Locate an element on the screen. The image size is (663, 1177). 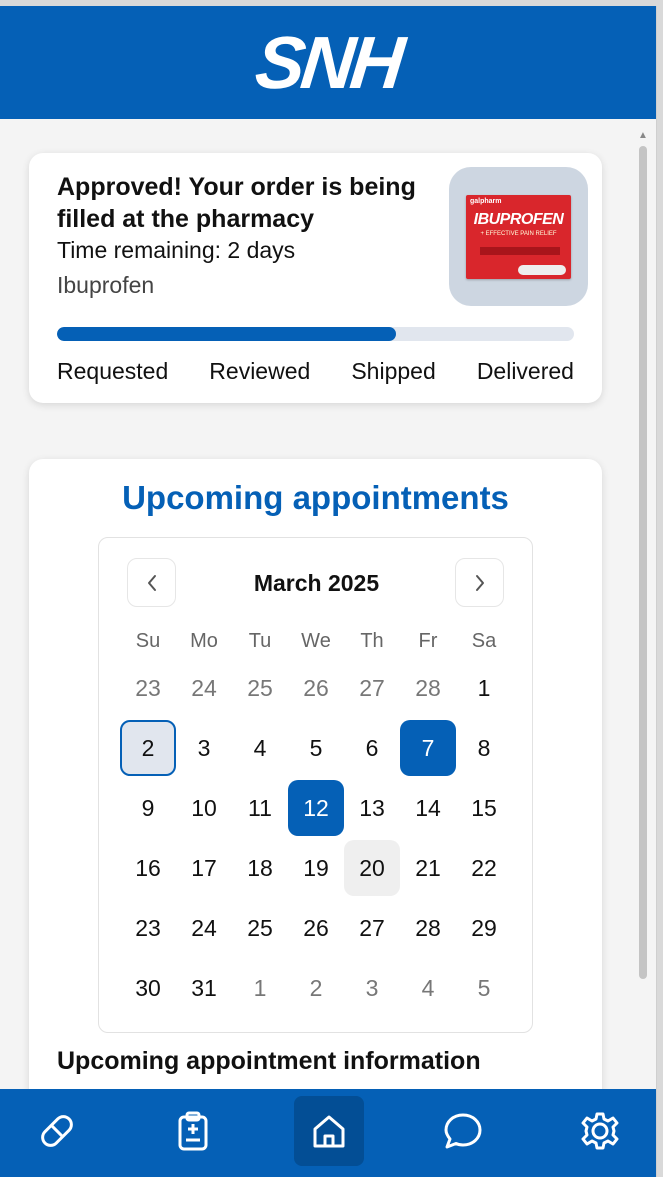
calendar-day: 13 is located at coordinates (372, 808).